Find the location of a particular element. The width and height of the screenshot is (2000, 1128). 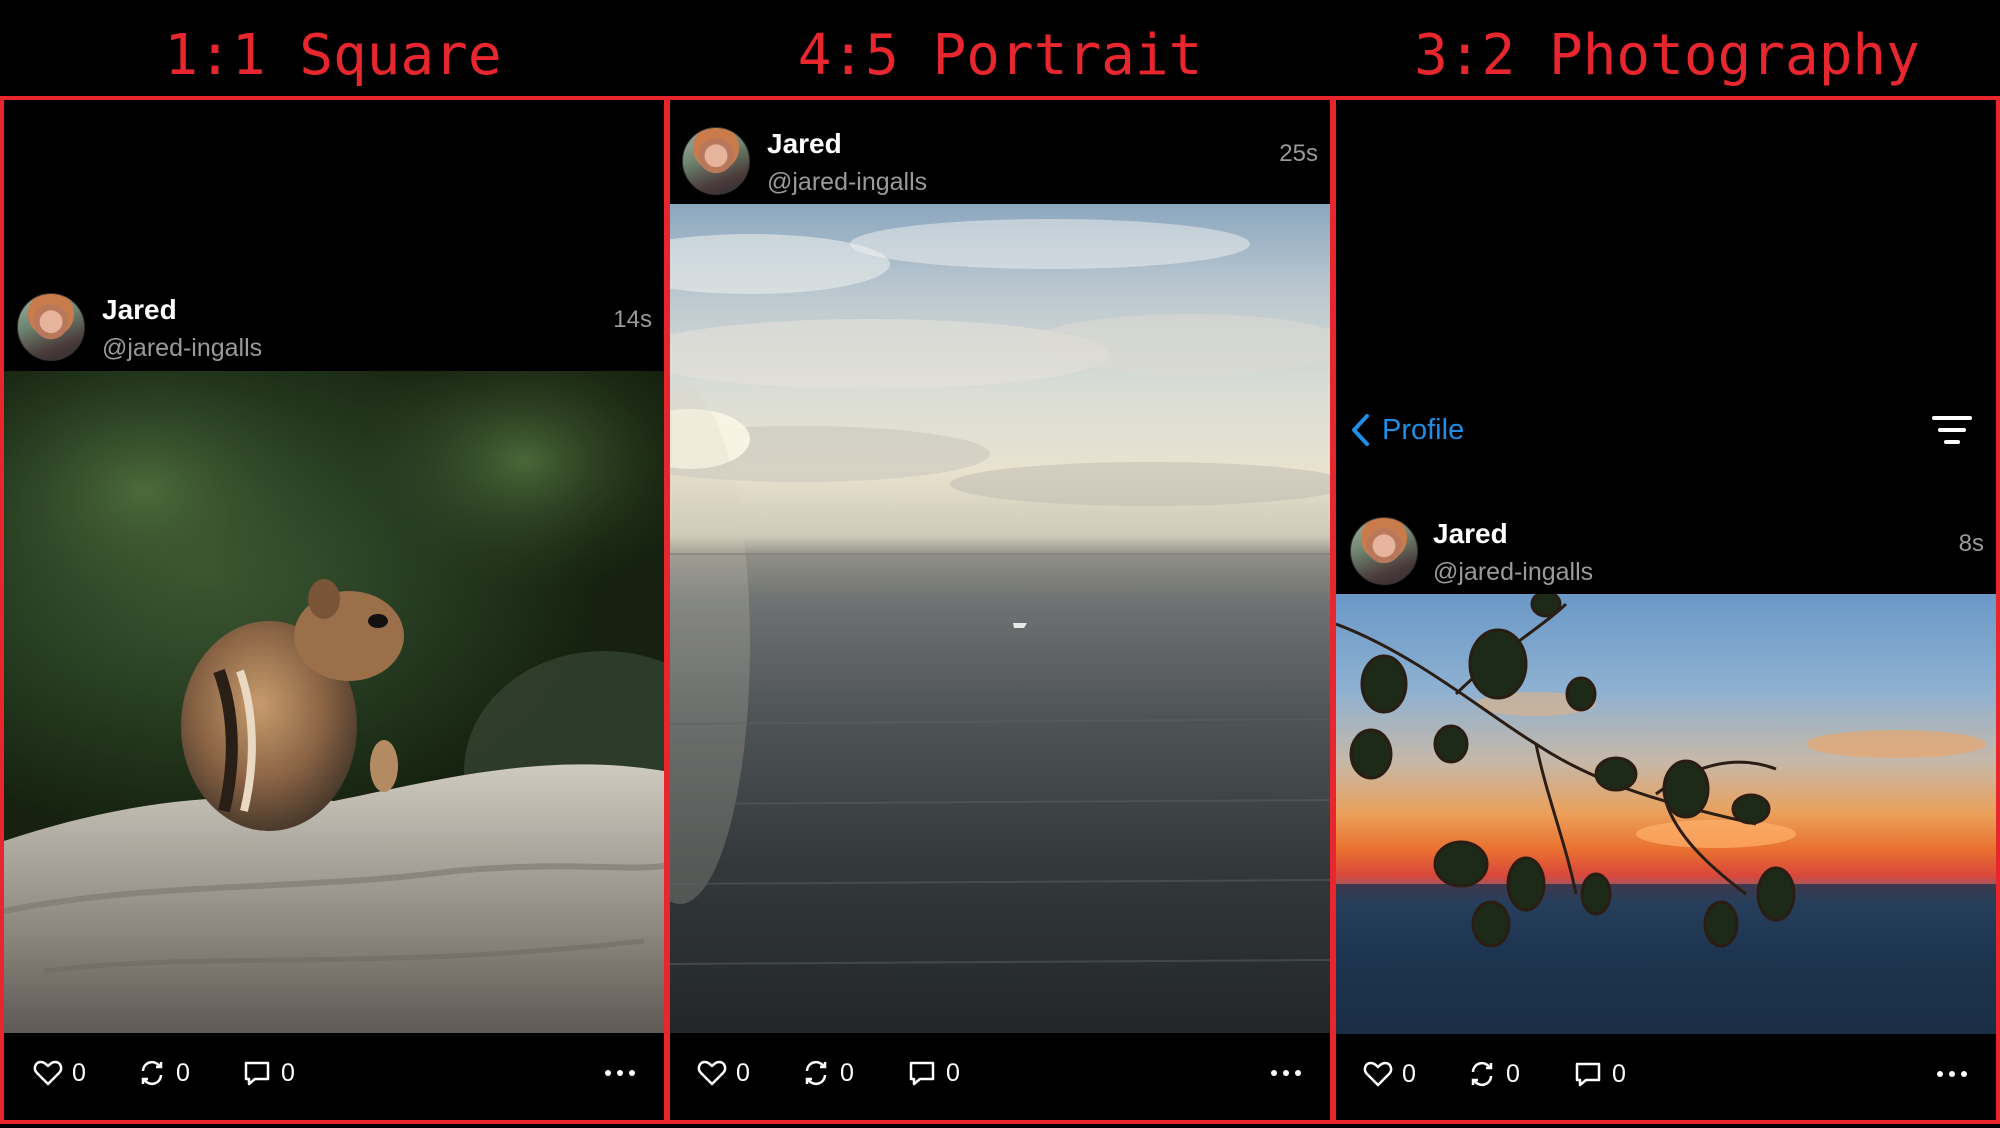

filter-lines-icon is located at coordinates (1952, 430).